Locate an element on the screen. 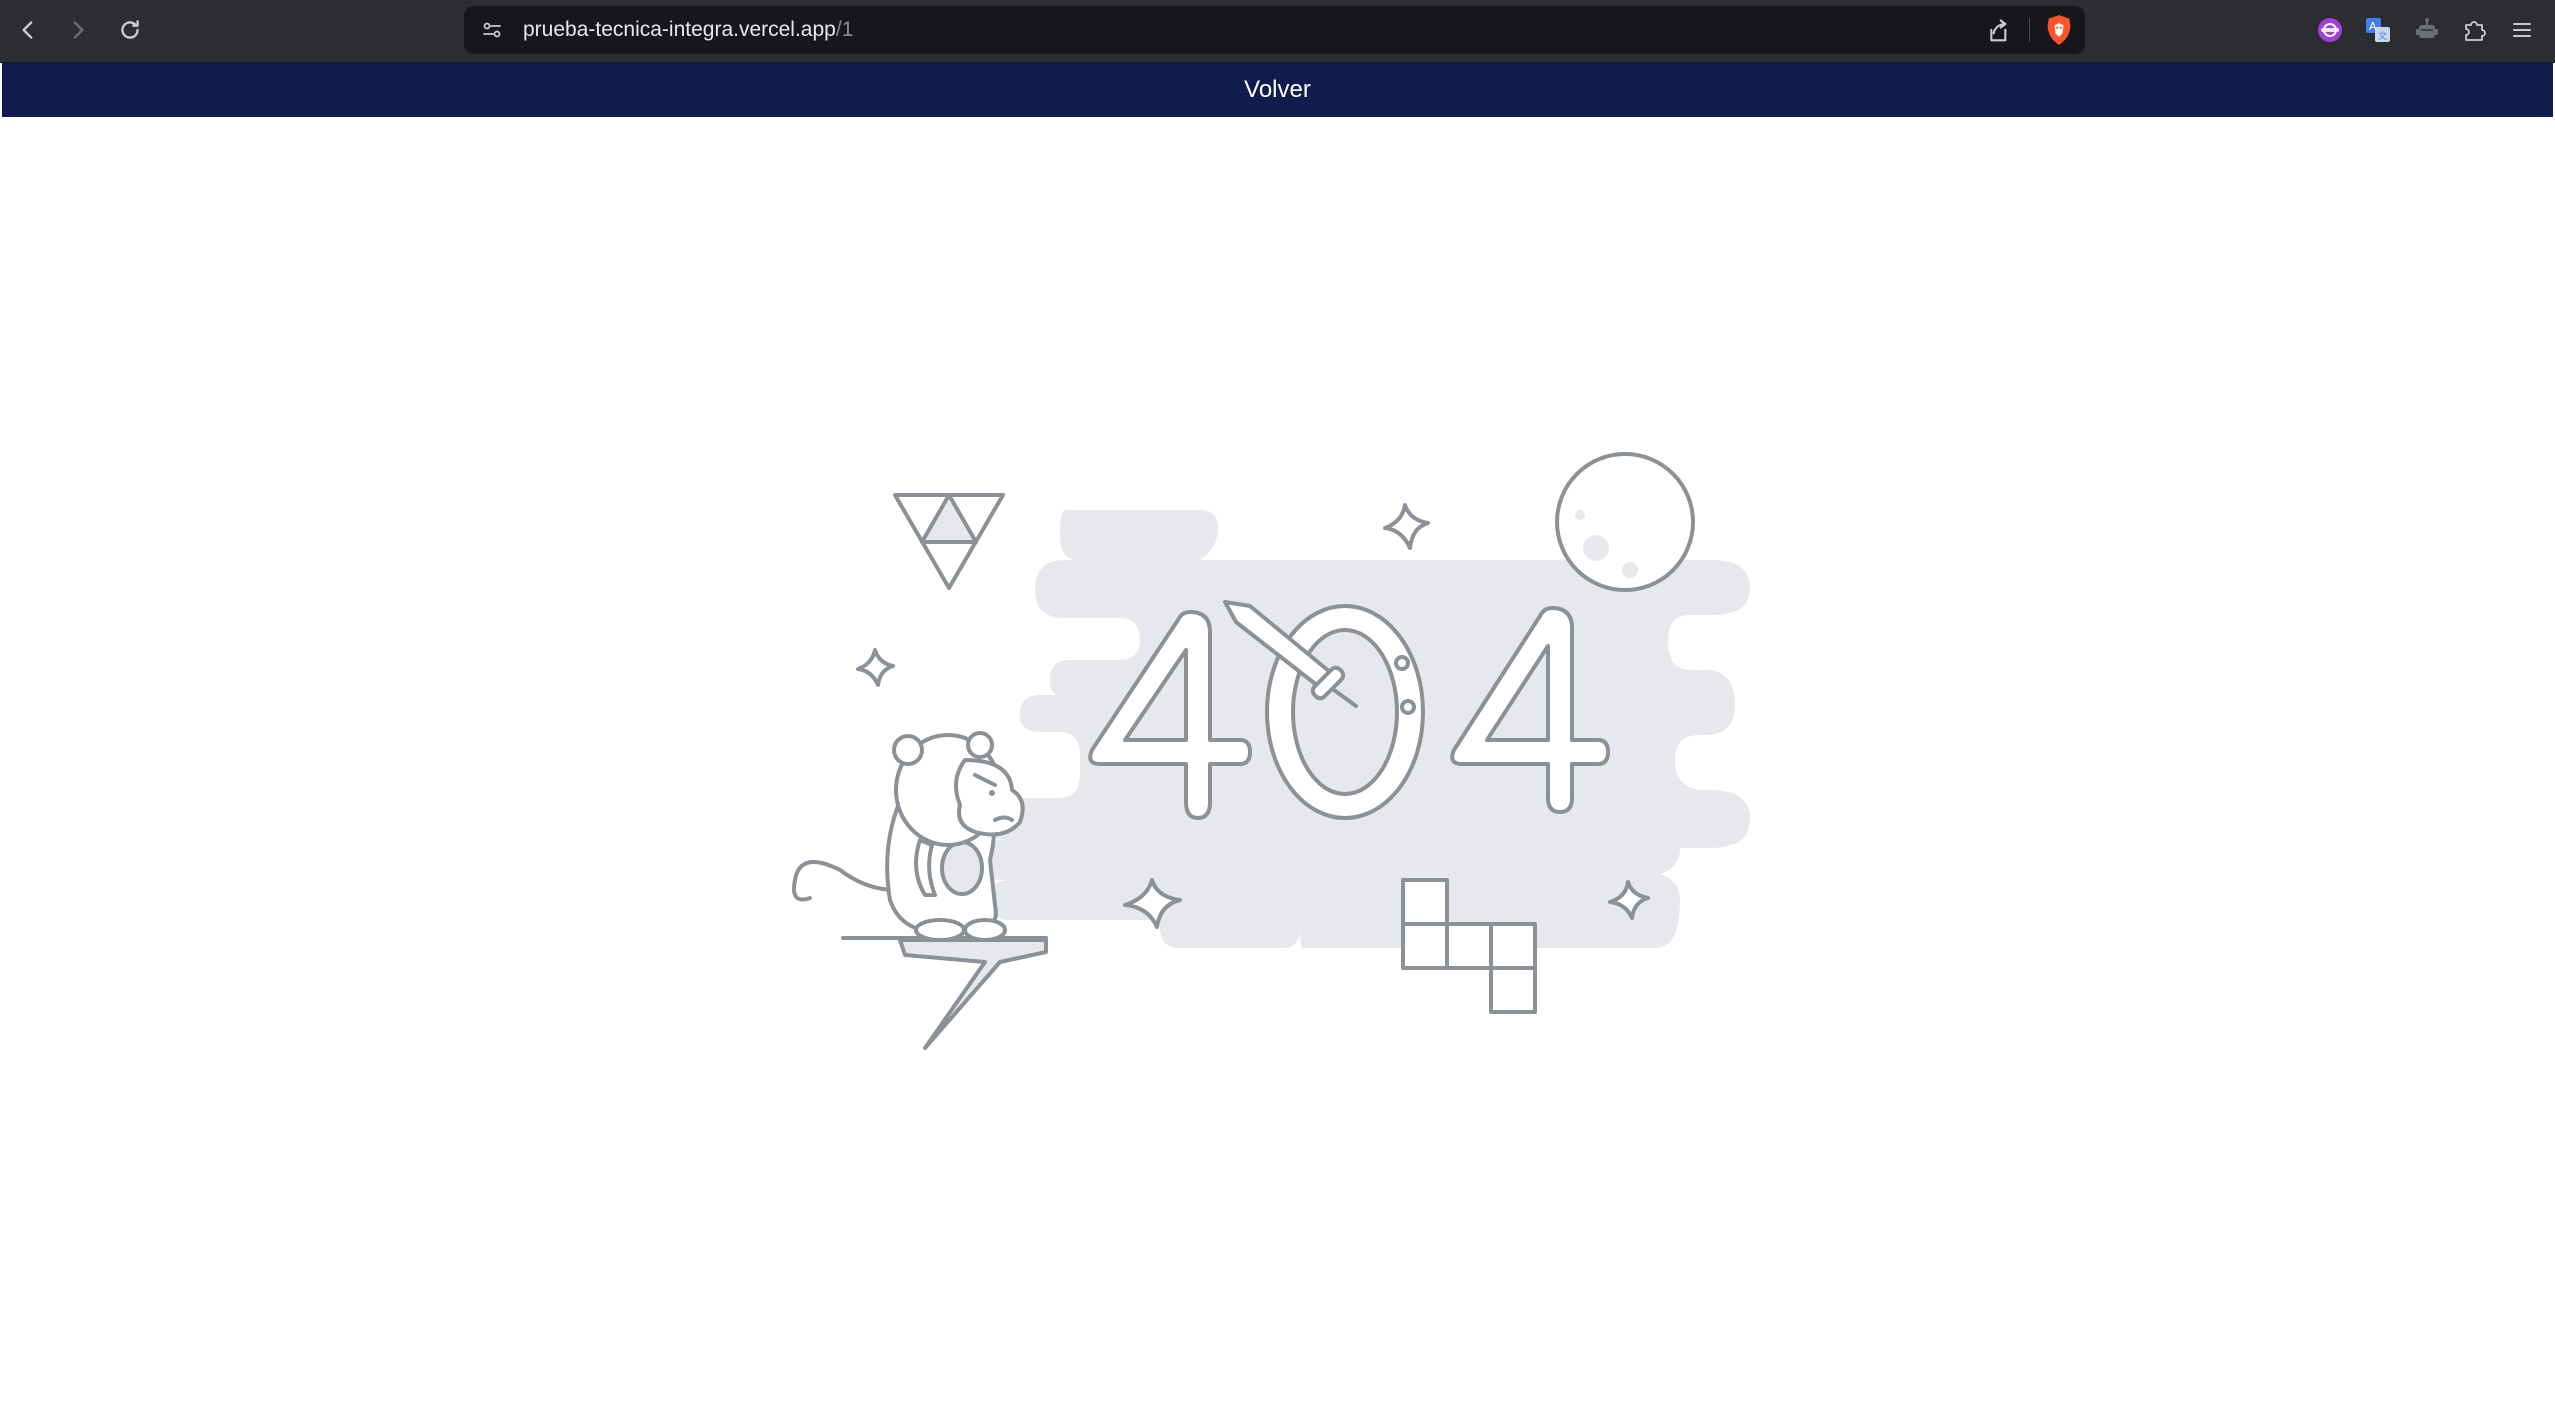 Image resolution: width=2555 pixels, height=1408 pixels. svg-text: A is located at coordinates (2373, 26).